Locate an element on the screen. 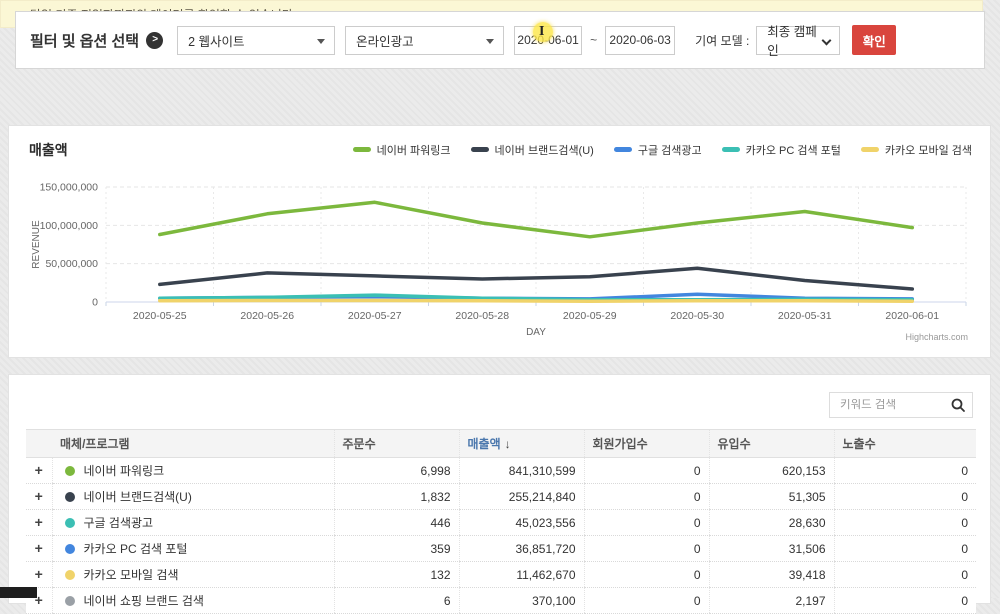 This screenshot has height=614, width=1000. chevron-right-circle-icon: > is located at coordinates (155, 40).